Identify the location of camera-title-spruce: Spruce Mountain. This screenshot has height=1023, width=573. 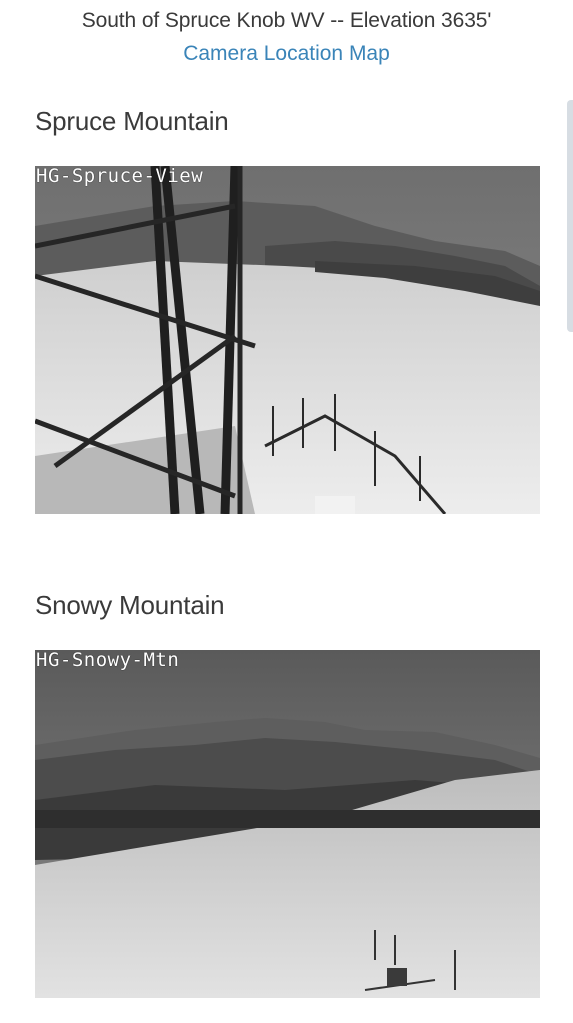
(132, 121).